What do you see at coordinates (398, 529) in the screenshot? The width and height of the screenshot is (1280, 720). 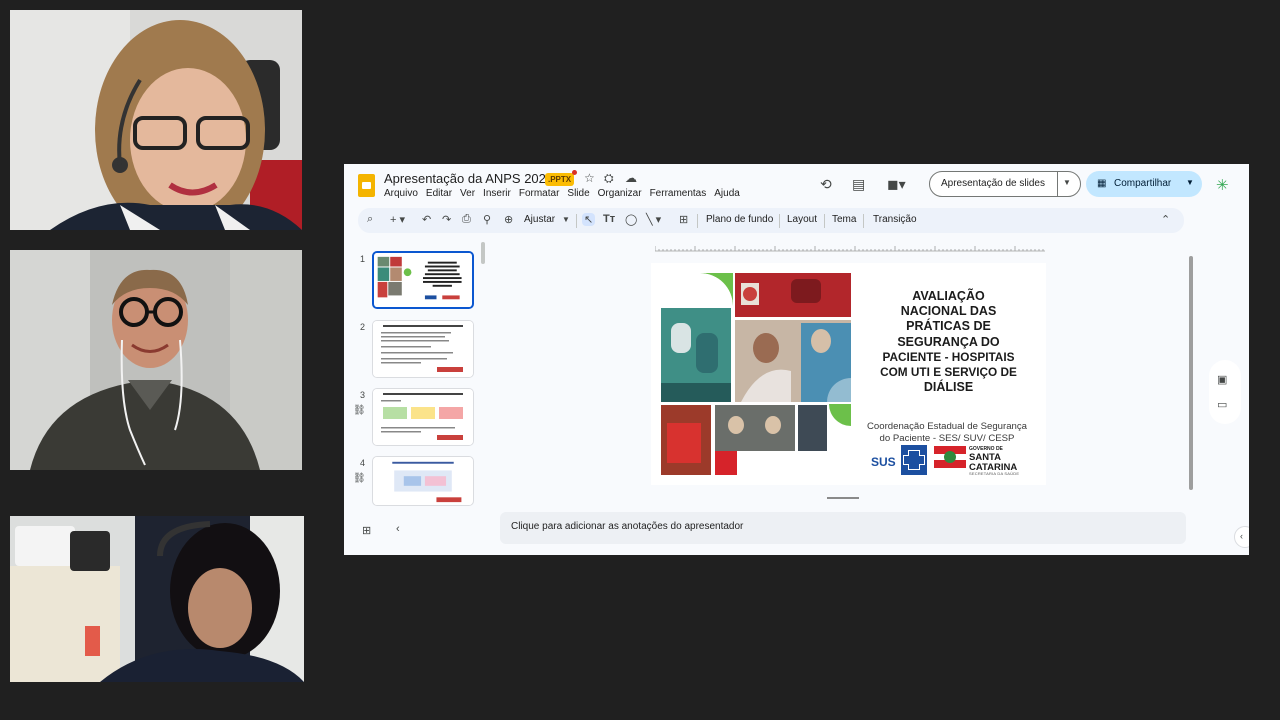 I see `collapse-filmstrip-chevron-icon: ‹` at bounding box center [398, 529].